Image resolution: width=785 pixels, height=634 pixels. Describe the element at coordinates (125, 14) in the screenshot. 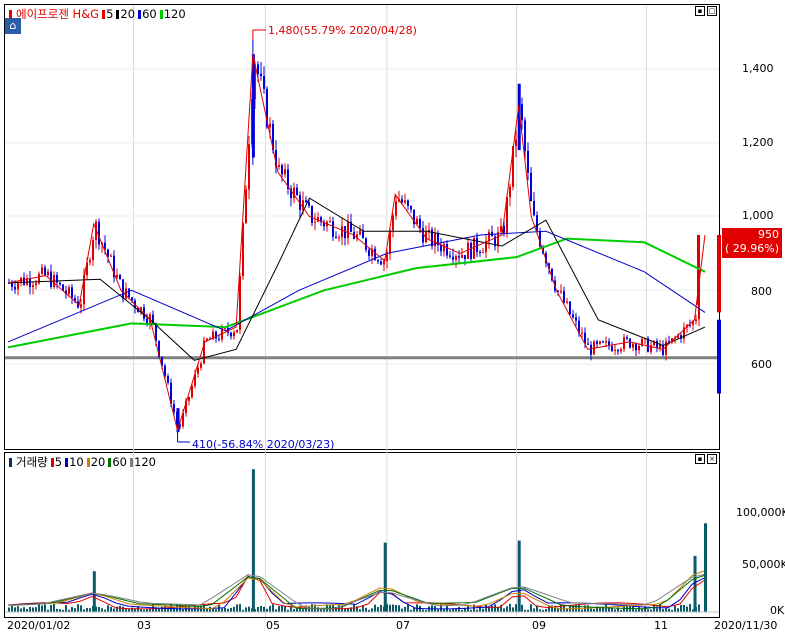

I see `legend-item: 20` at that location.